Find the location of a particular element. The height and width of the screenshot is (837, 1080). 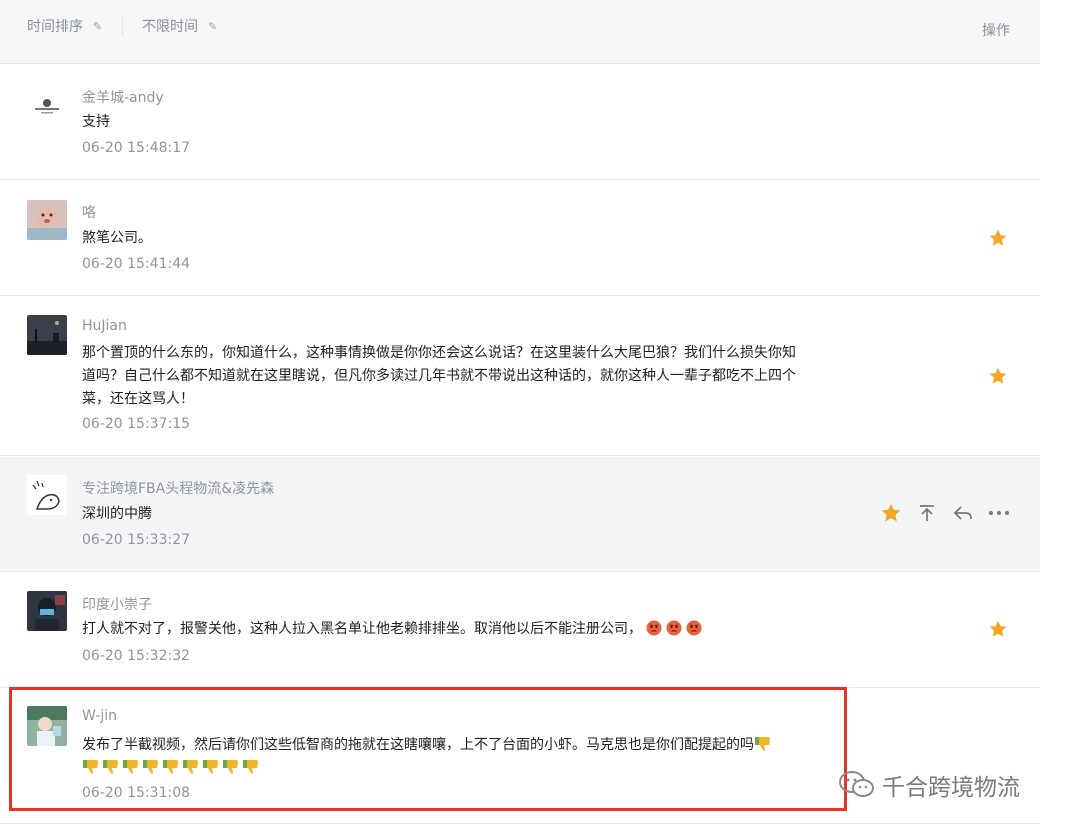

comment-row: 专注跨境FBA头程物流&凌先森 深圳的中腾 06-20 15:33:27 is located at coordinates (520, 514).